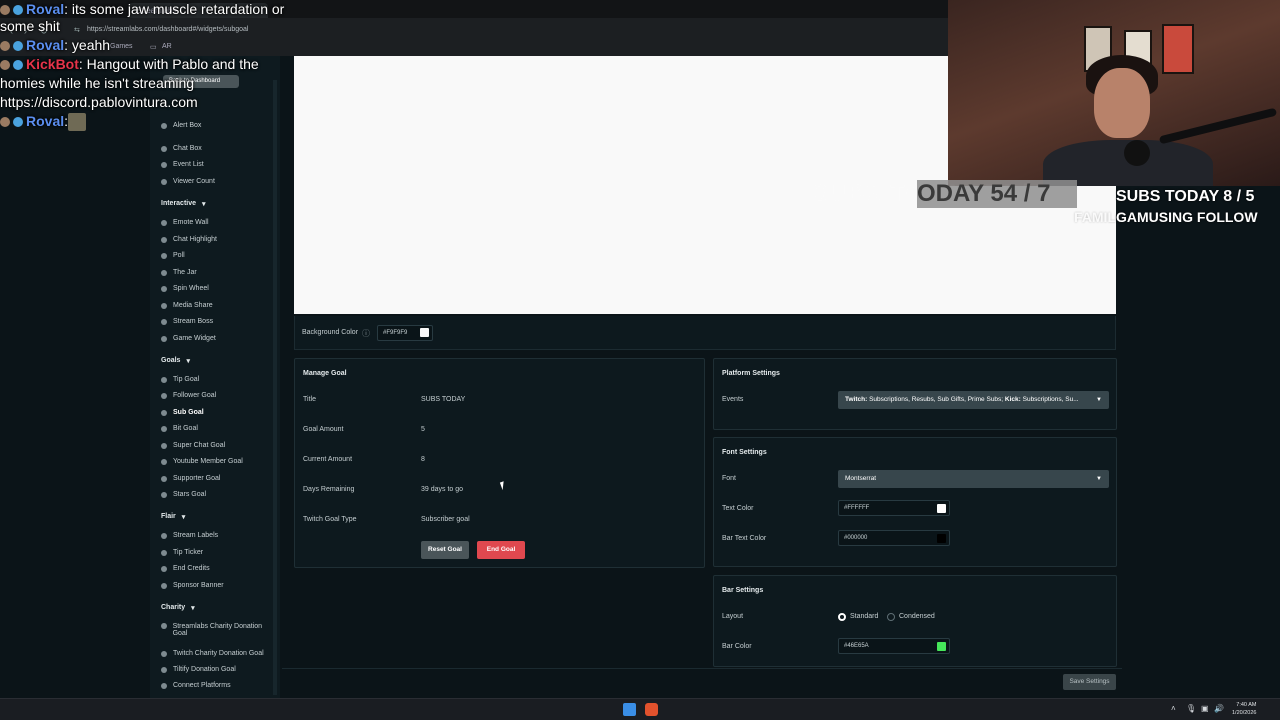 The width and height of the screenshot is (1280, 720). I want to click on events-kick-label: Kick:, so click(1012, 399).